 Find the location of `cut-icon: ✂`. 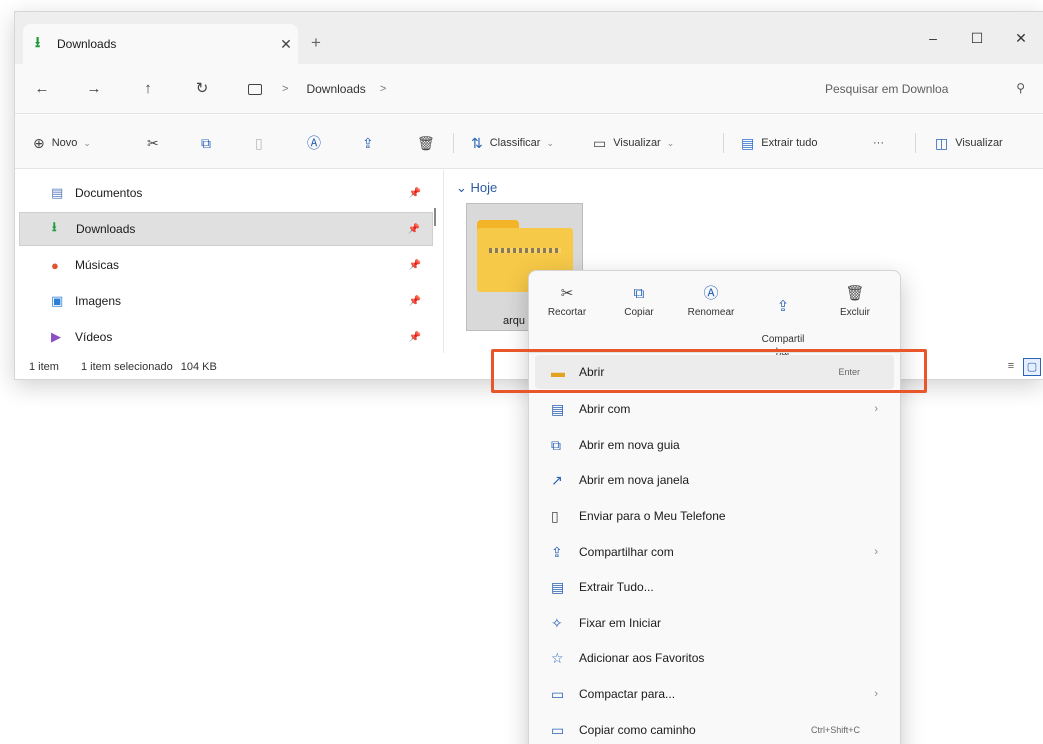

cut-icon: ✂ is located at coordinates (153, 142).